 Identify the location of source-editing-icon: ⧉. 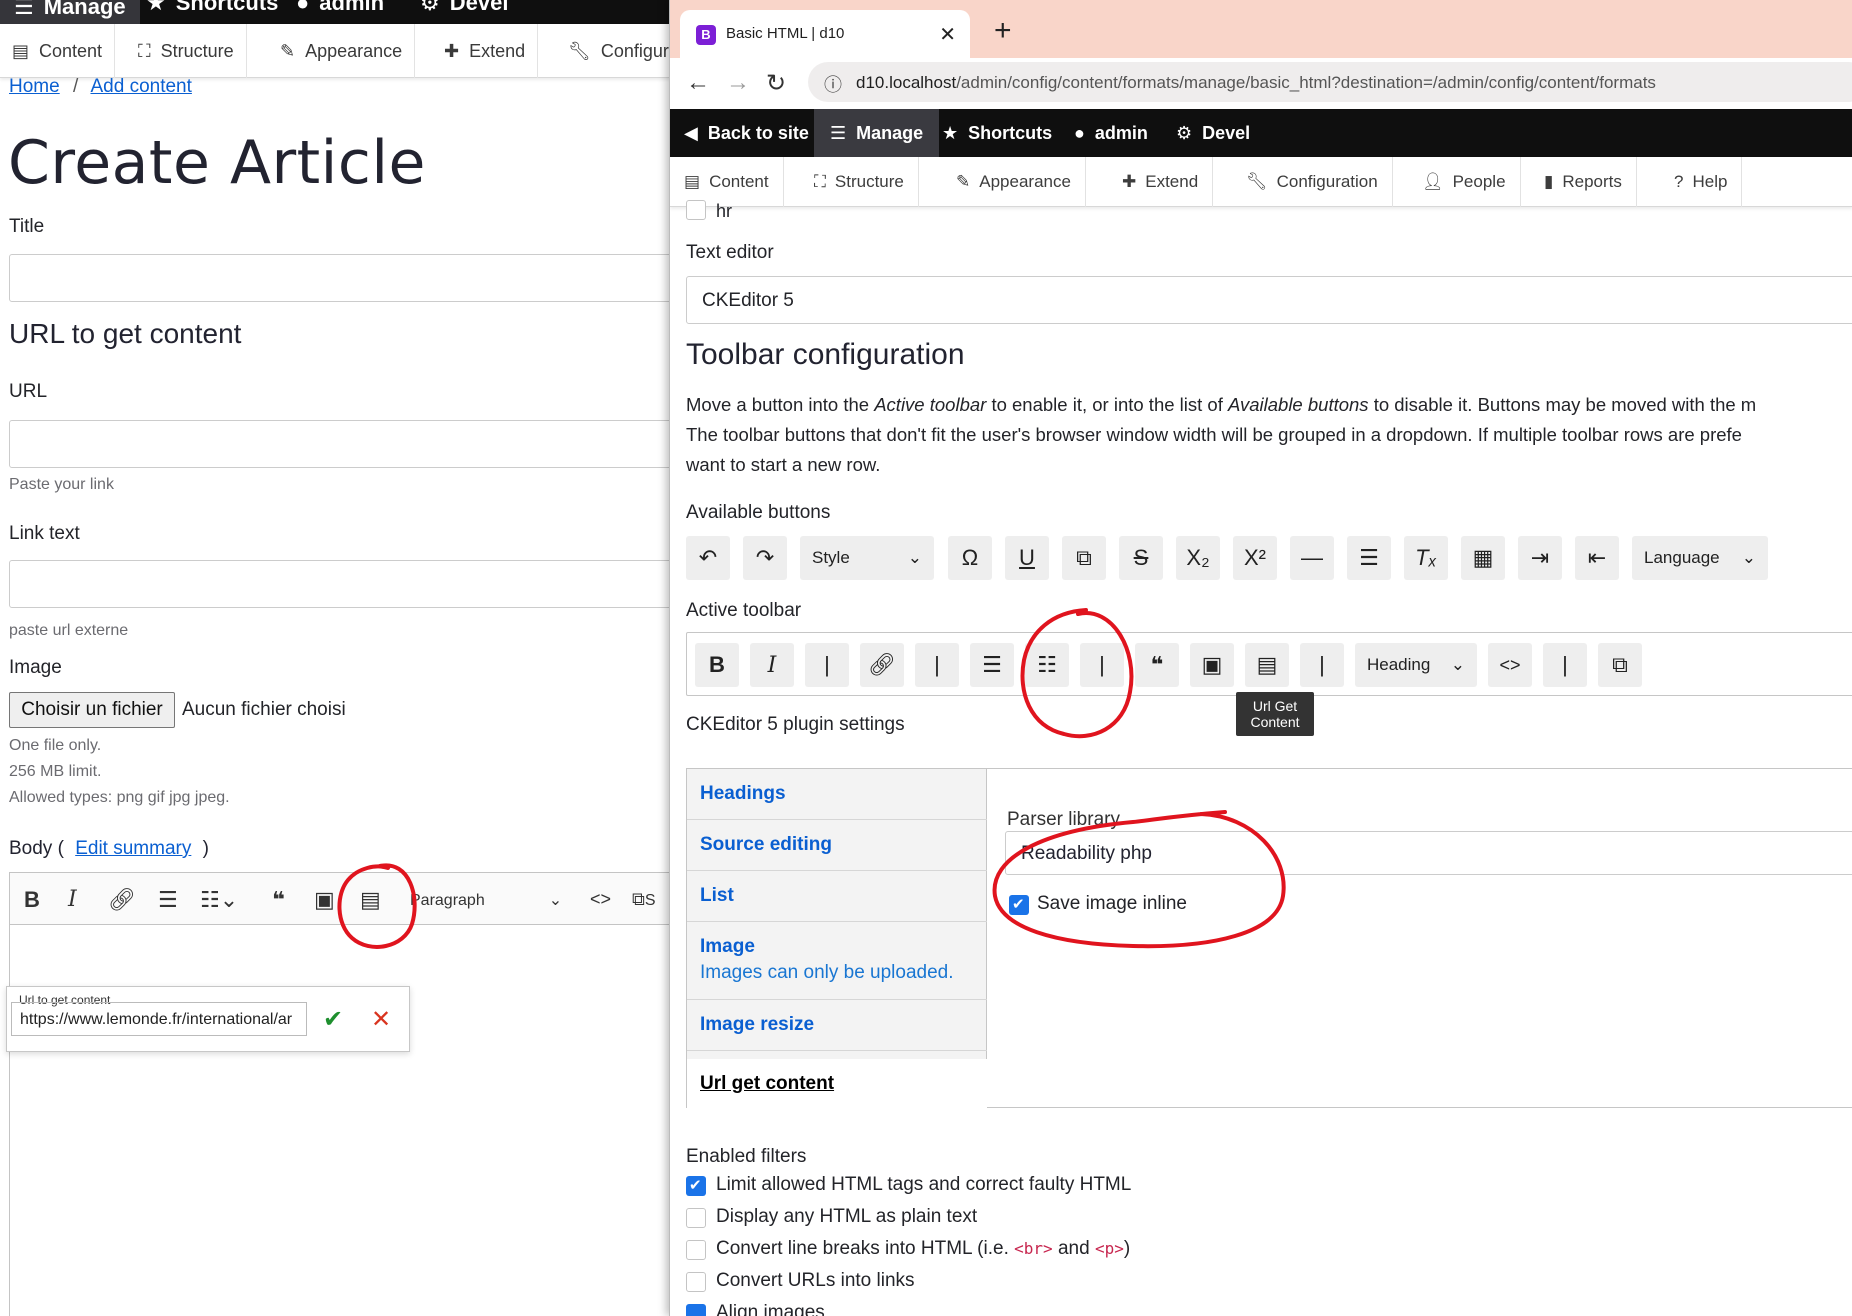
(1620, 665).